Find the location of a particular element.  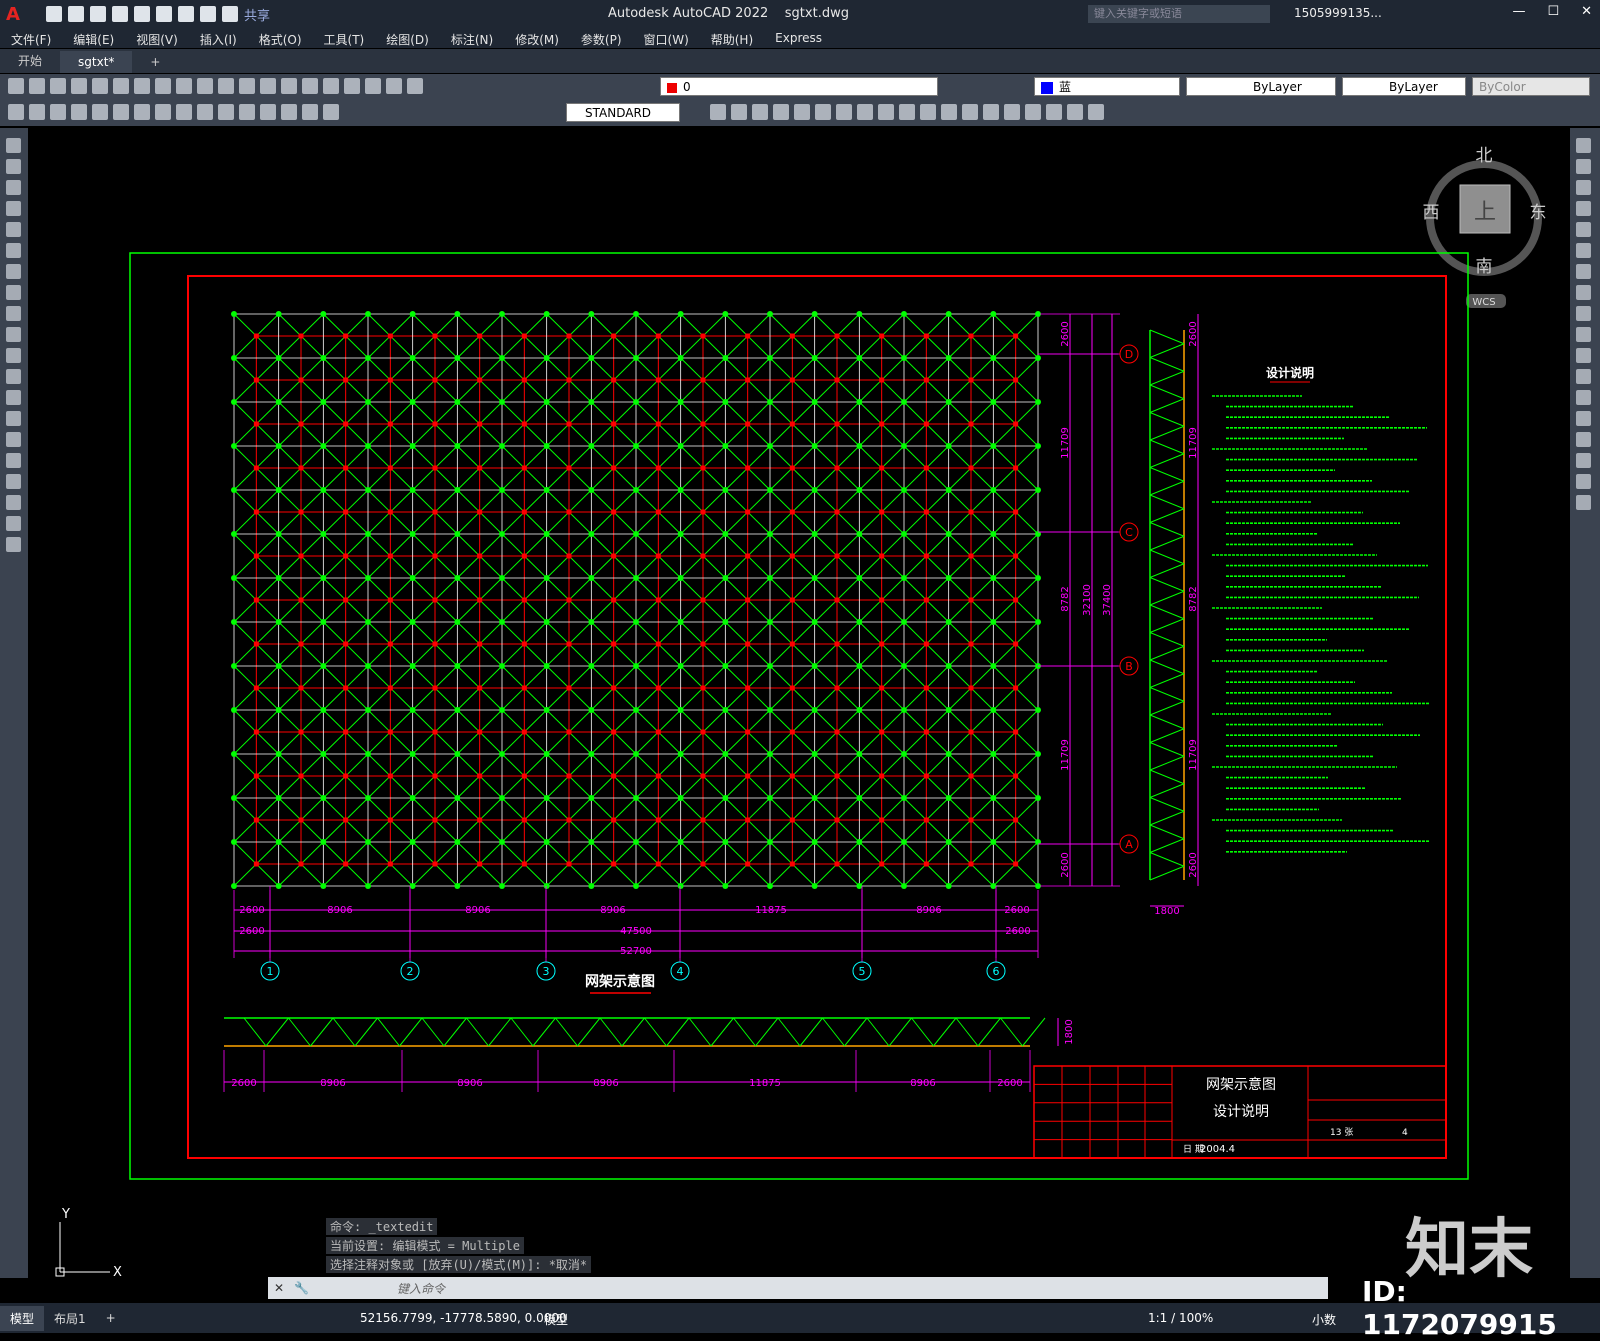

dimension-text: 11709 is located at coordinates (1193, 443).